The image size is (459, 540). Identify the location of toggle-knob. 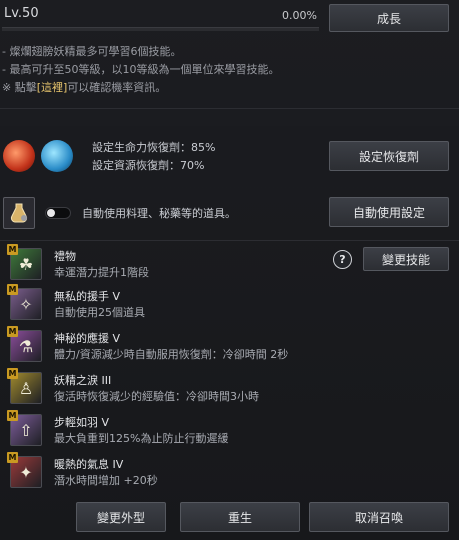
(51, 213).